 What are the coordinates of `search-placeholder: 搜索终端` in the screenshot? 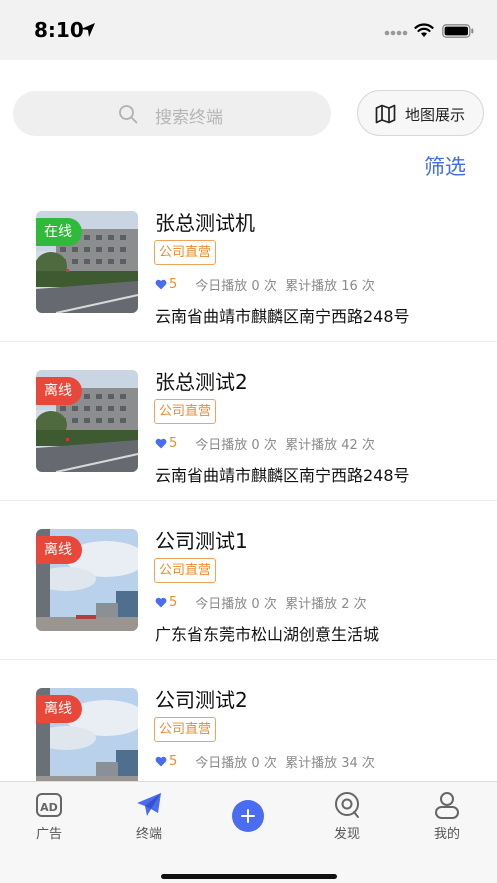 It's located at (189, 118).